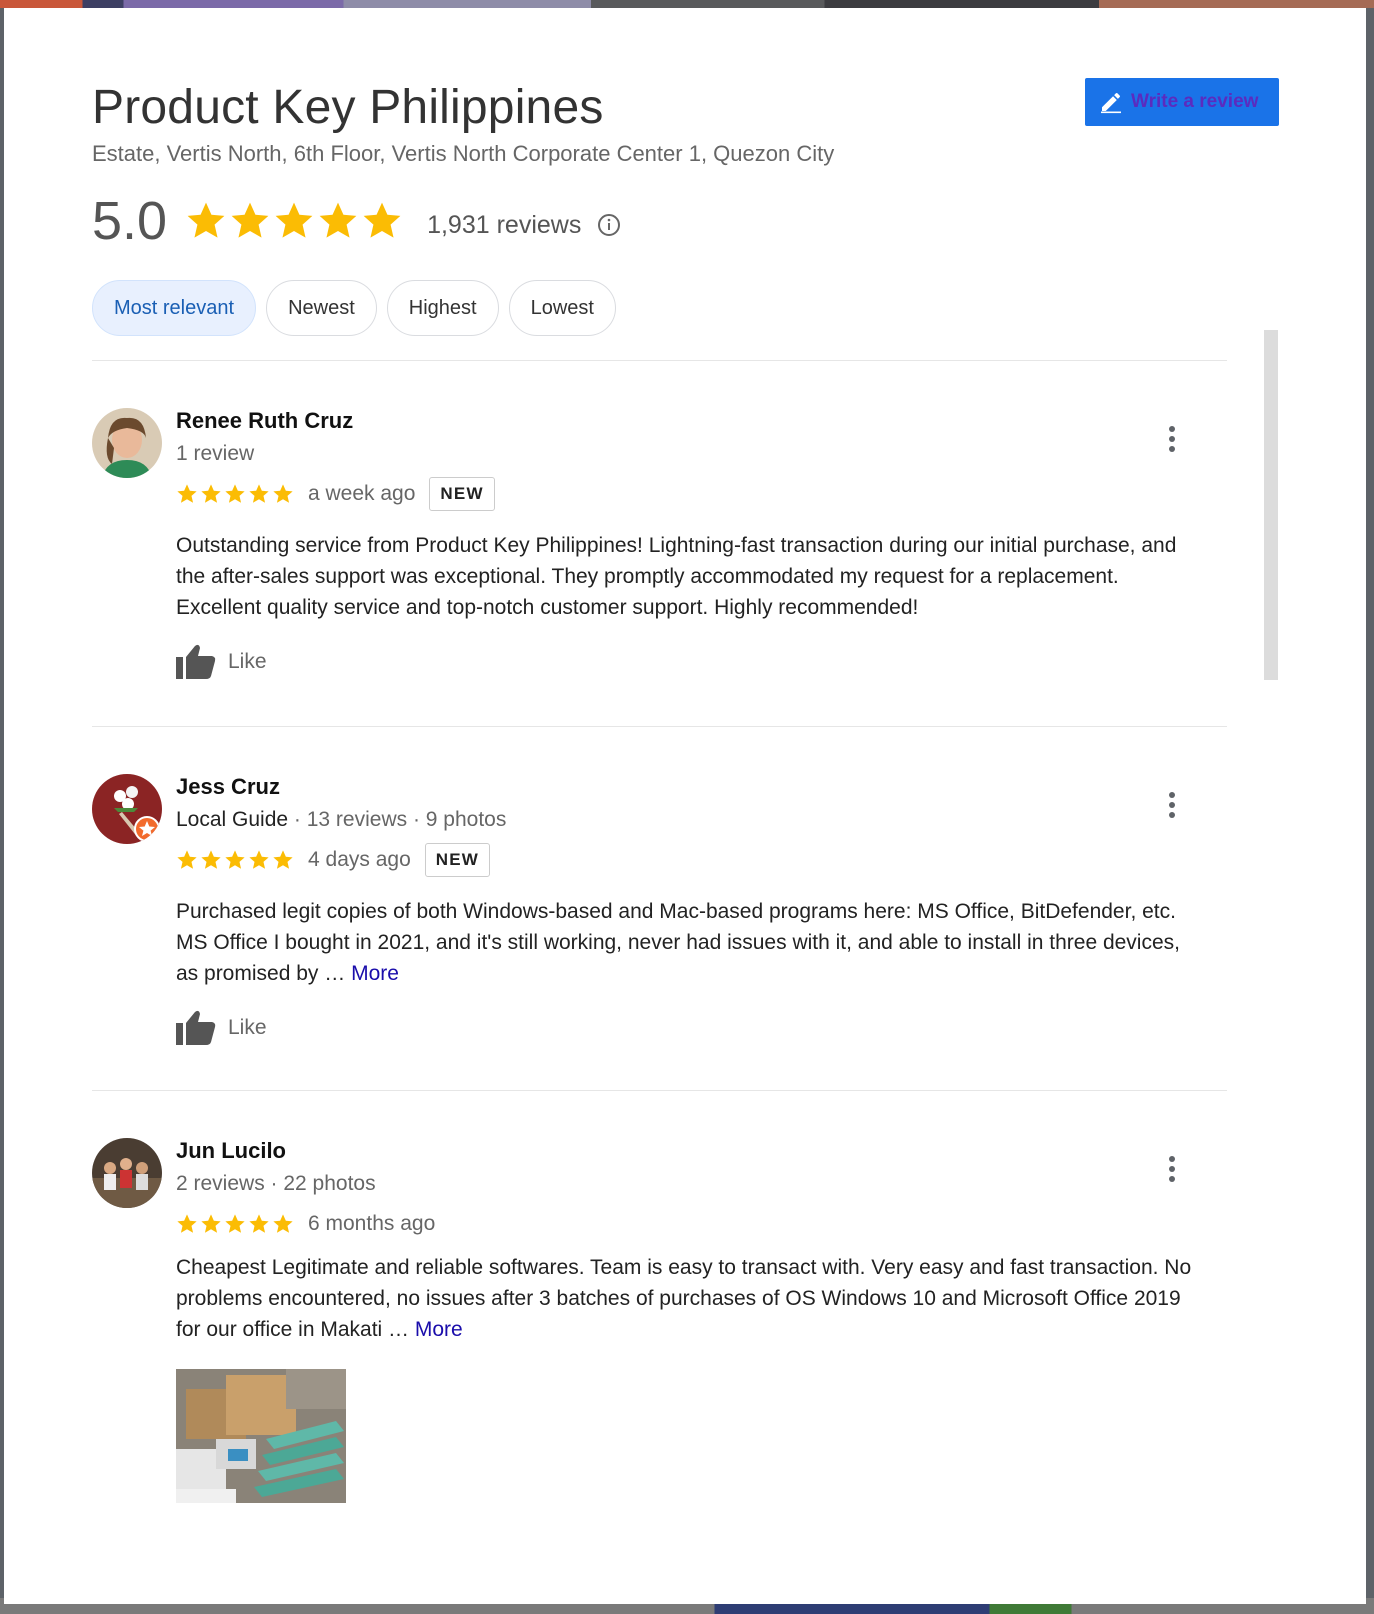  I want to click on review-photo, so click(261, 1436).